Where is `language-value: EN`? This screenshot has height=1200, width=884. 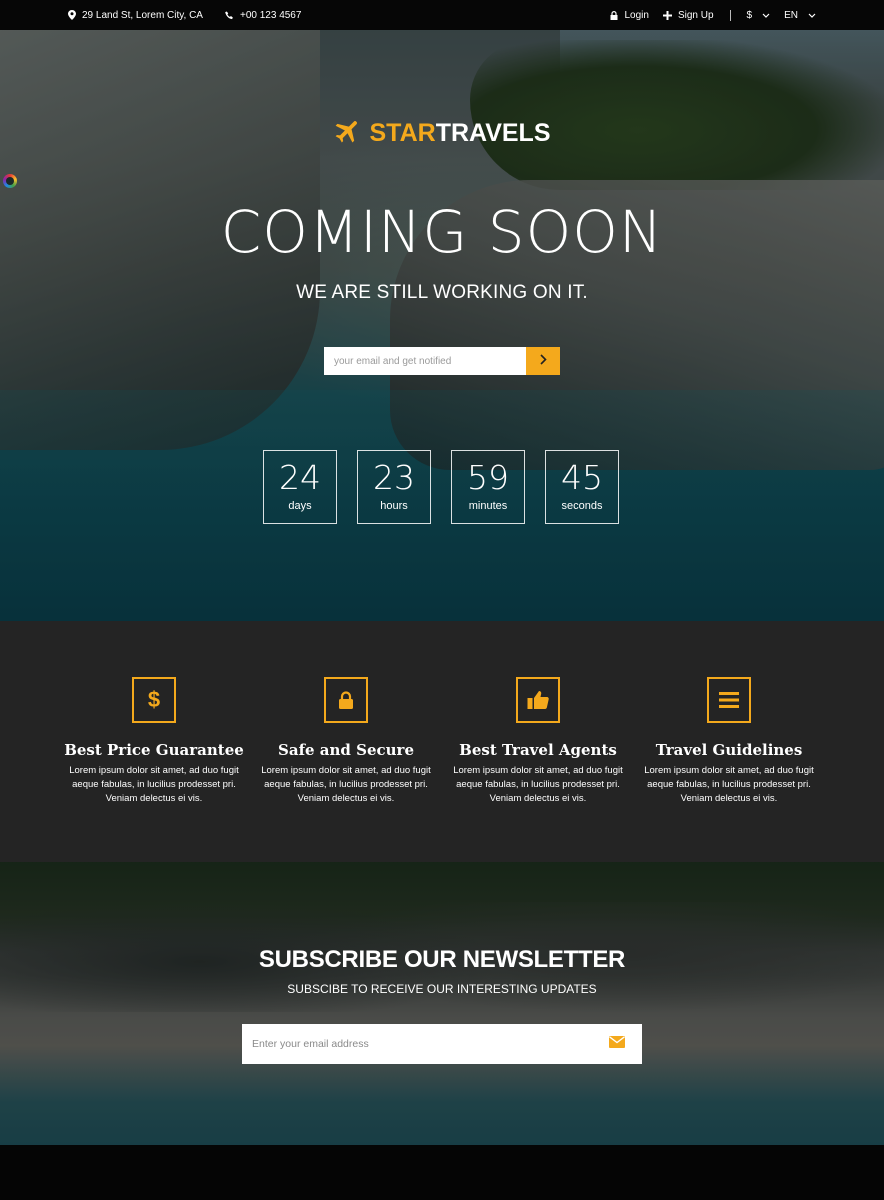
language-value: EN is located at coordinates (791, 15).